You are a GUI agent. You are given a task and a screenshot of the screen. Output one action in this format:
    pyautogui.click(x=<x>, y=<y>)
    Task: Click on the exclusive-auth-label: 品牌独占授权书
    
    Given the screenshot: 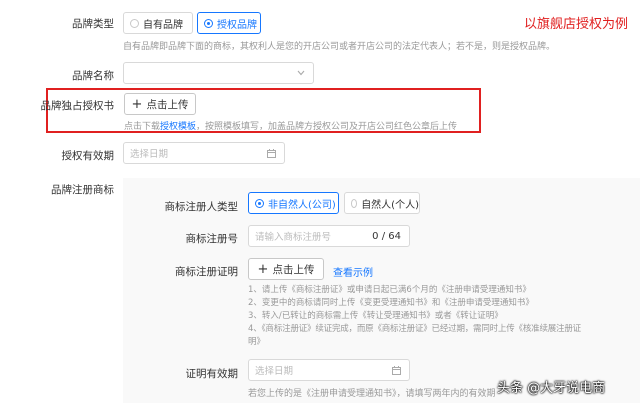 What is the action you would take?
    pyautogui.click(x=77, y=106)
    